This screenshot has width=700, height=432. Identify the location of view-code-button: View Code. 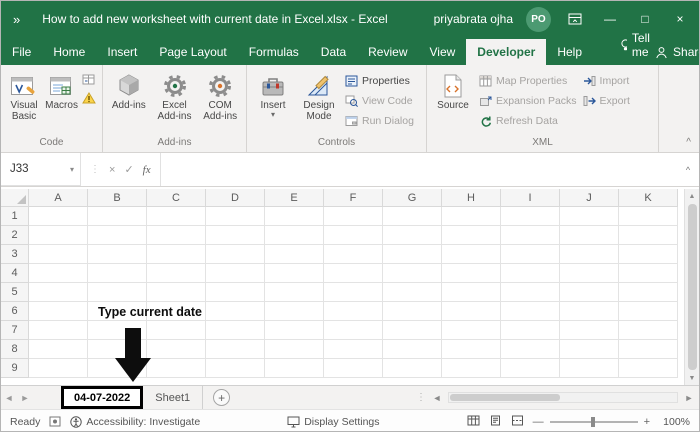
(379, 101).